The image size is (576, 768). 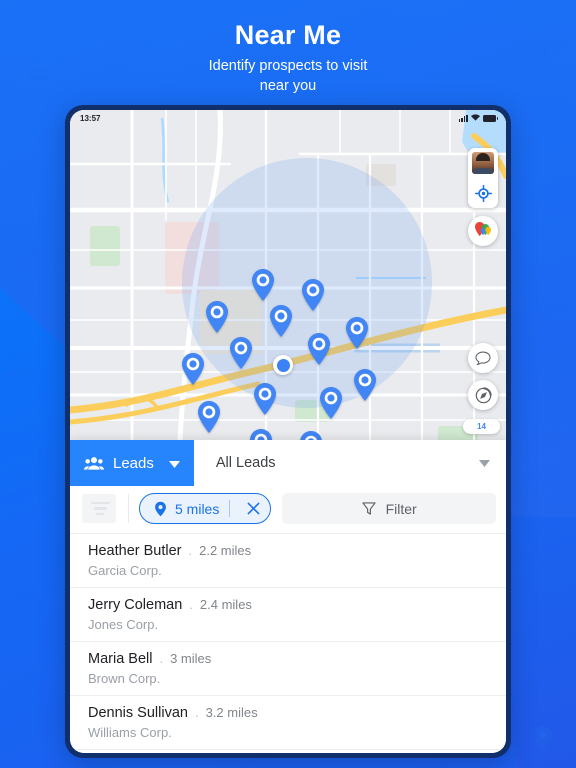 I want to click on lead-distance: 3 miles, so click(x=191, y=658).